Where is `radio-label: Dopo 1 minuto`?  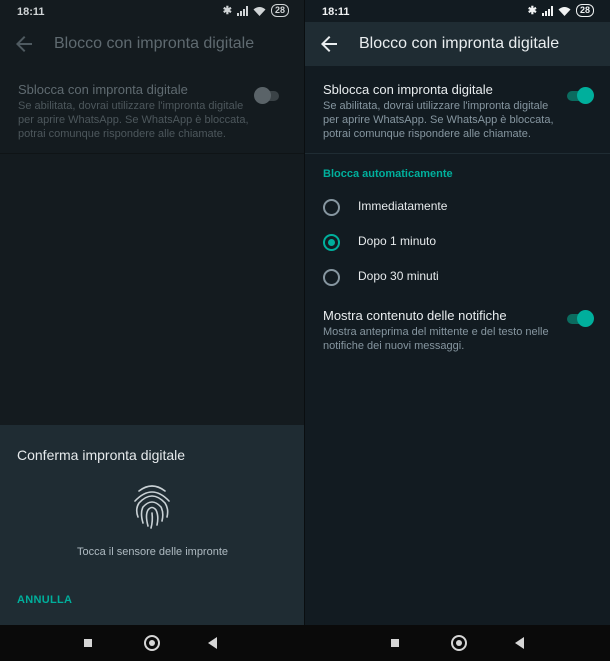
radio-label: Dopo 1 minuto is located at coordinates (397, 241).